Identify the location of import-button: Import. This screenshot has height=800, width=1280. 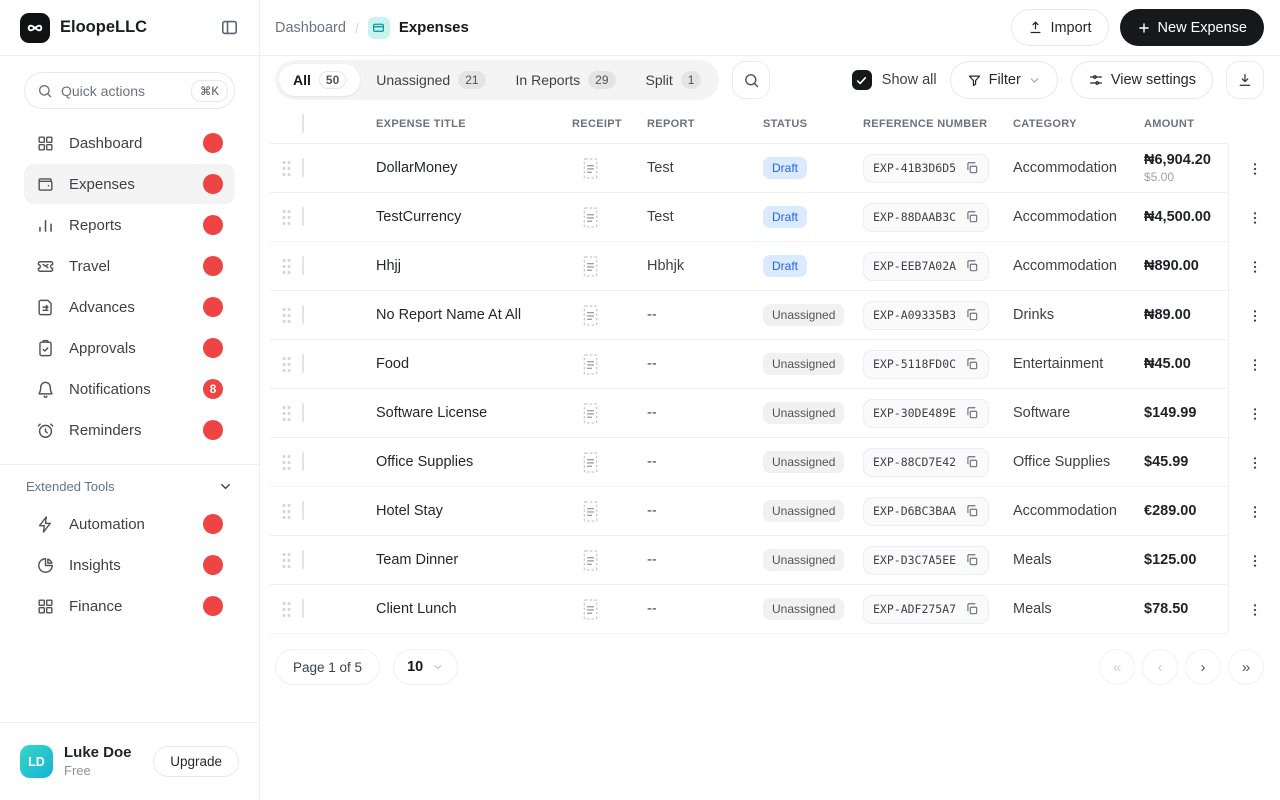
(1060, 27).